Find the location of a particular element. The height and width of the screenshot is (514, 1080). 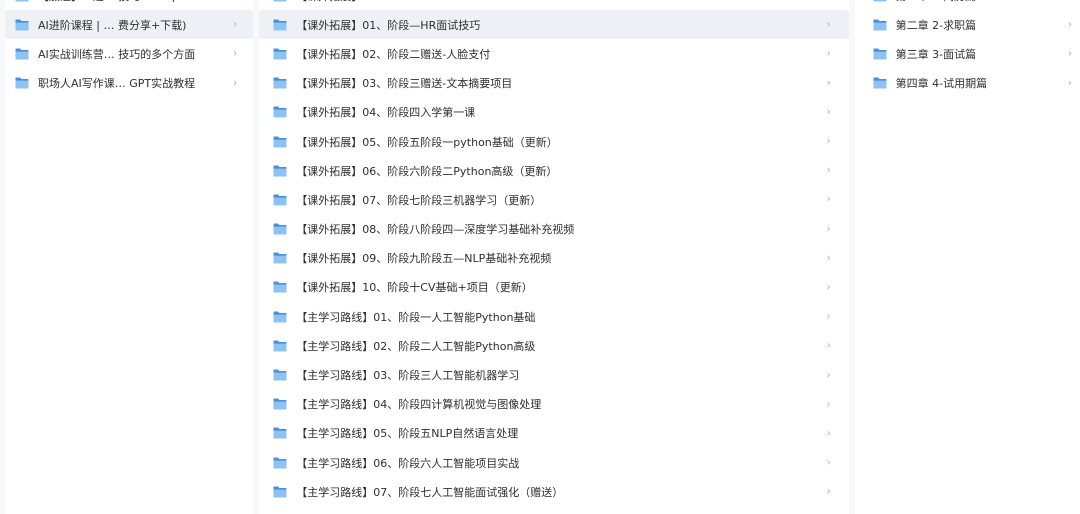

module-item: 【主学习路线】06、阶段六人工智能项目实战 › is located at coordinates (553, 462).